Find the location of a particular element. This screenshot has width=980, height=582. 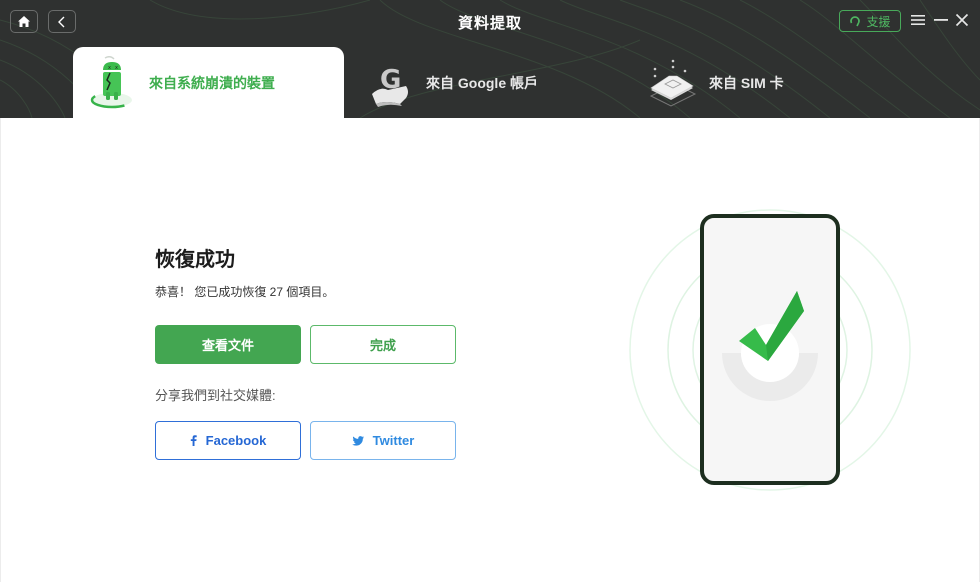

close-button is located at coordinates (962, 20).